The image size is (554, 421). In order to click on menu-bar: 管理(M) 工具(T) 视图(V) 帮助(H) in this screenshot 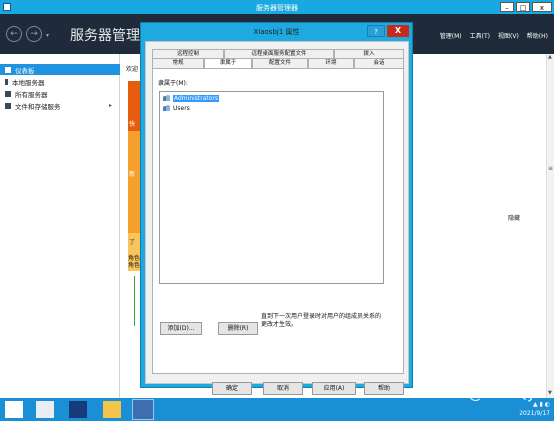, I will do `click(494, 35)`.